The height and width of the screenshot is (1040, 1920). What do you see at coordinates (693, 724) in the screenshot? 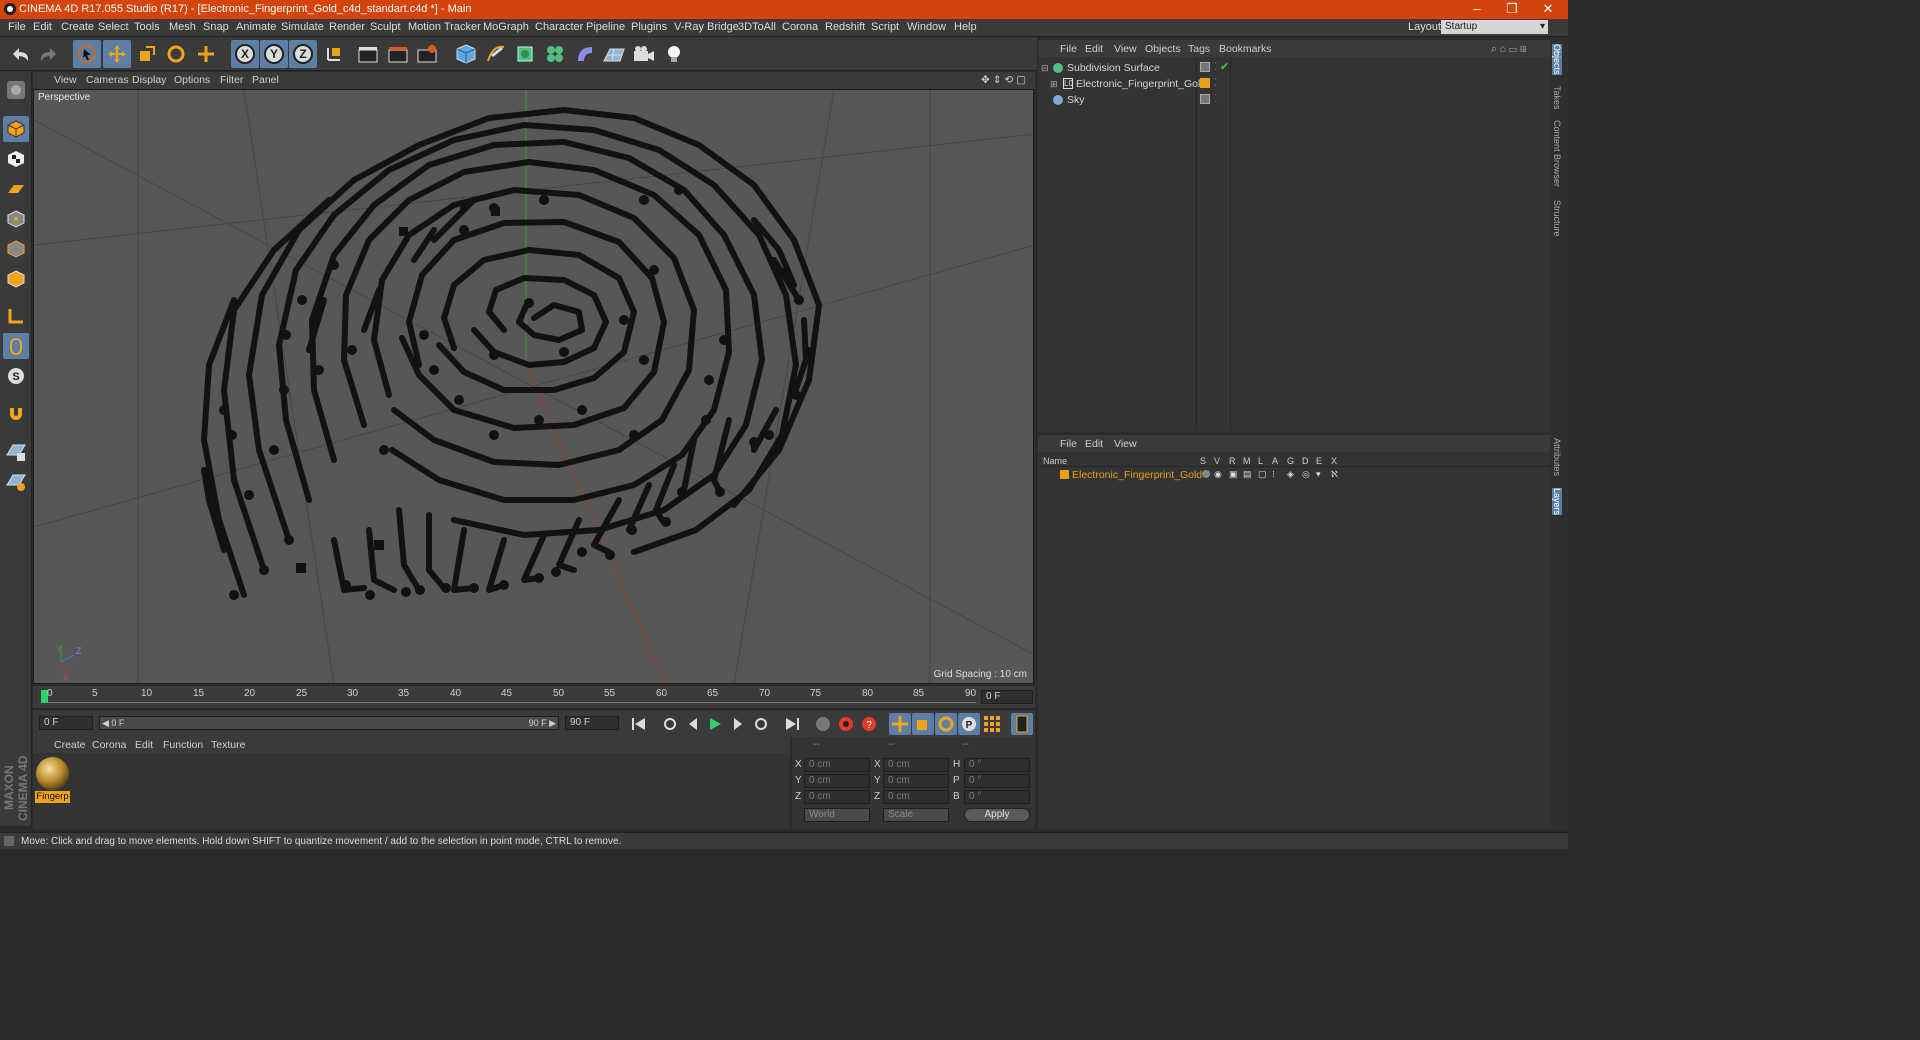
I see `previous-frame-button` at bounding box center [693, 724].